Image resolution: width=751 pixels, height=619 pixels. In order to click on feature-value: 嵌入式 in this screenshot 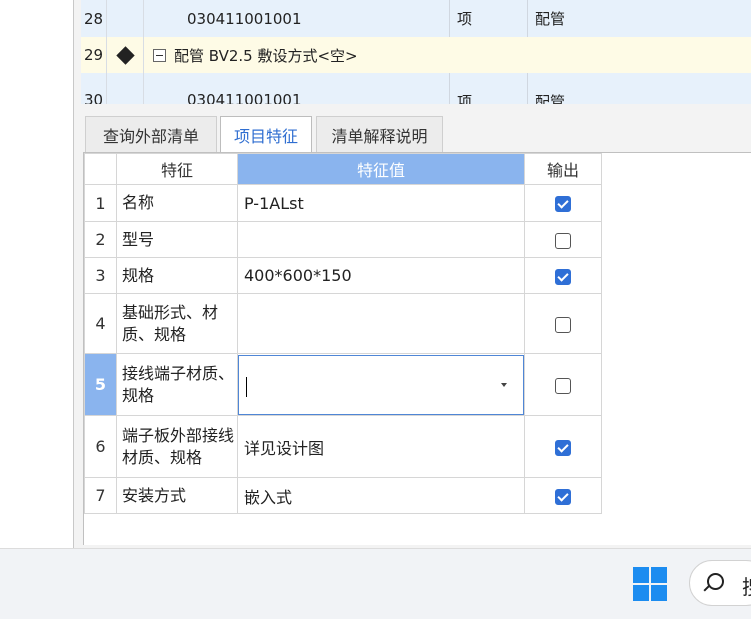, I will do `click(381, 495)`.